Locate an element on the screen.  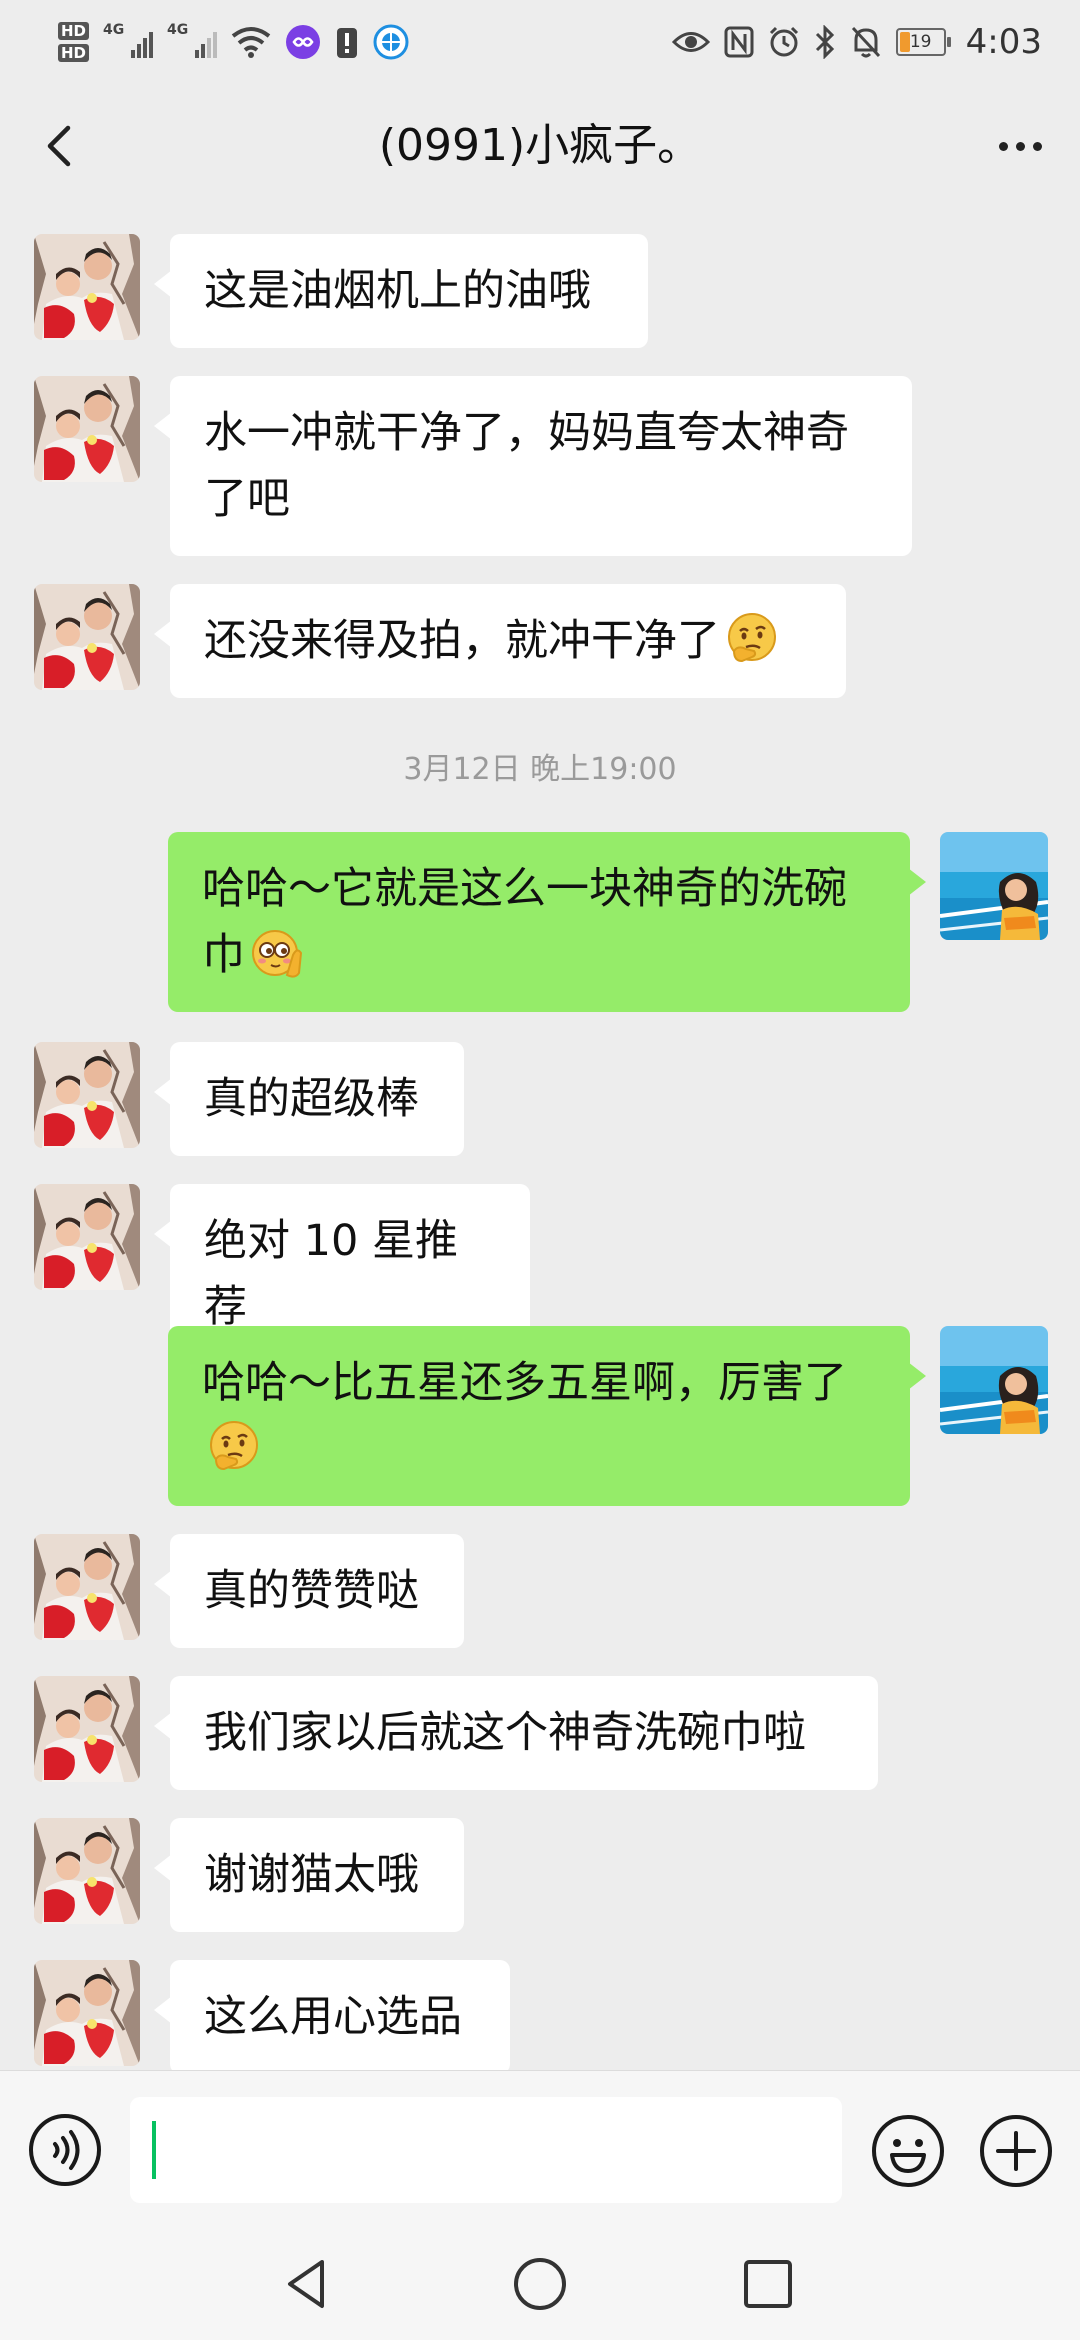
clock: 4:03 is located at coordinates (1003, 42).